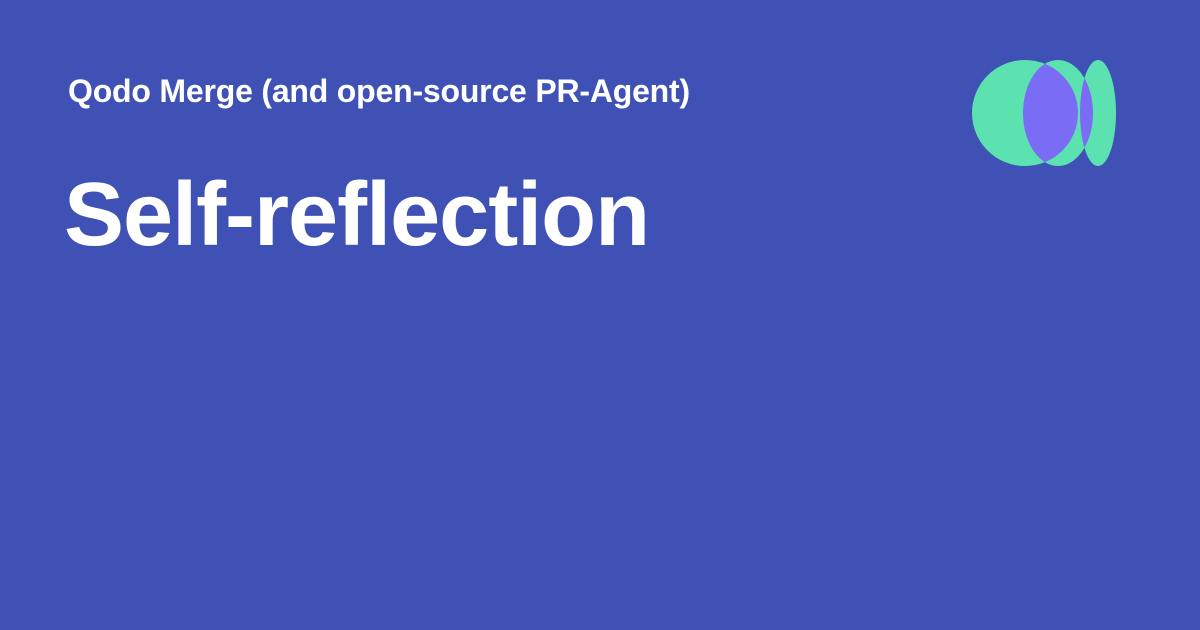 The image size is (1200, 630). Describe the element at coordinates (379, 91) in the screenshot. I see `site-name: Qodo Merge (and open-source PR-Agent)` at that location.